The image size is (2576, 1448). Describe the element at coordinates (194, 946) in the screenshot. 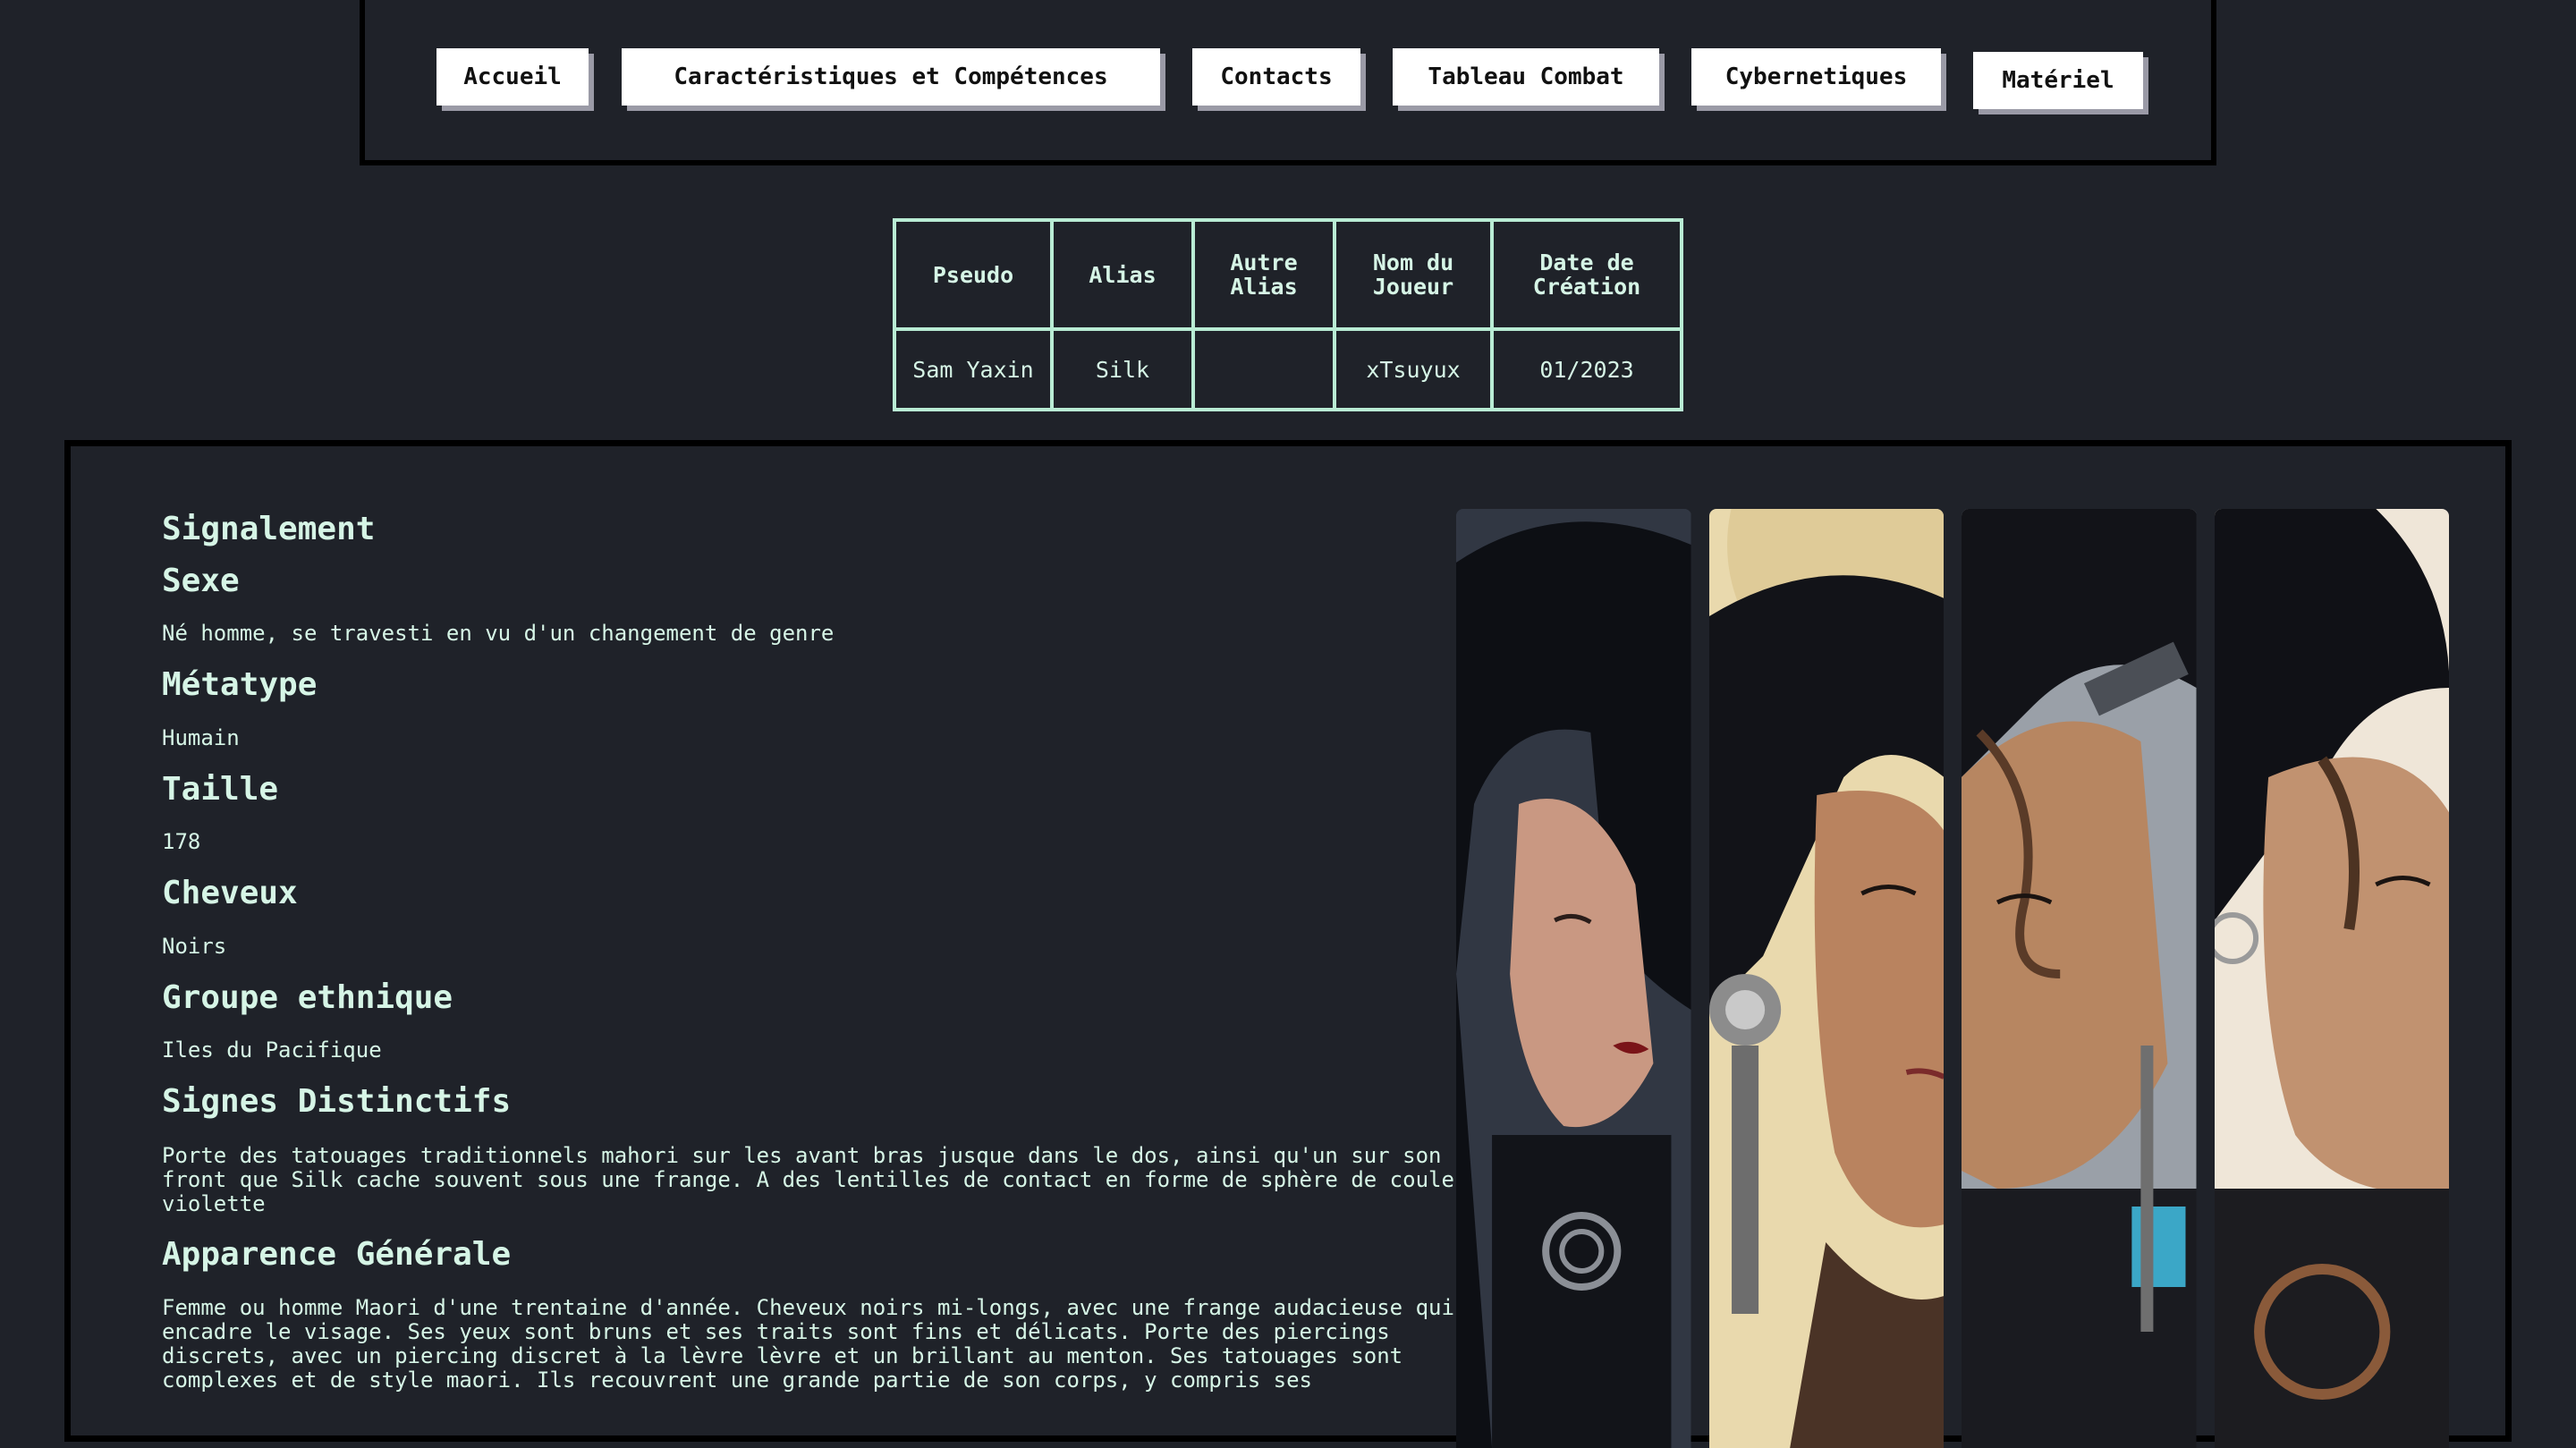

I see `value-cheveux: Noirs` at that location.